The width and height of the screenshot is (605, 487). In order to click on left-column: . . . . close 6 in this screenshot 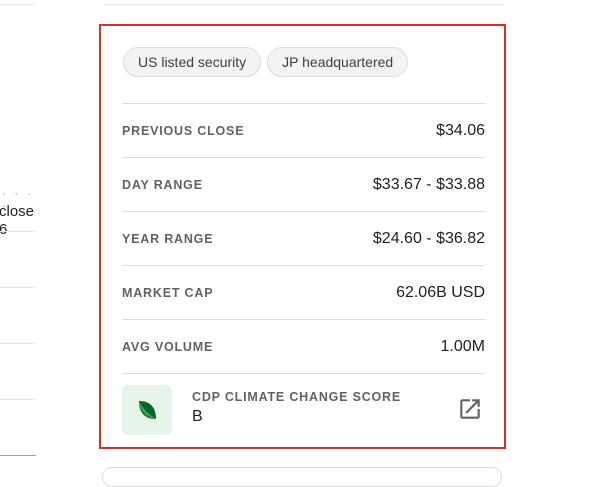, I will do `click(20, 236)`.